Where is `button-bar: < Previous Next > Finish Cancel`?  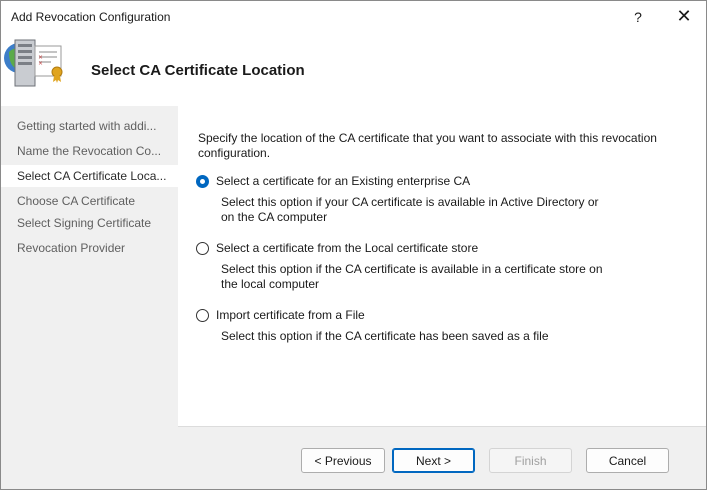 button-bar: < Previous Next > Finish Cancel is located at coordinates (442, 457).